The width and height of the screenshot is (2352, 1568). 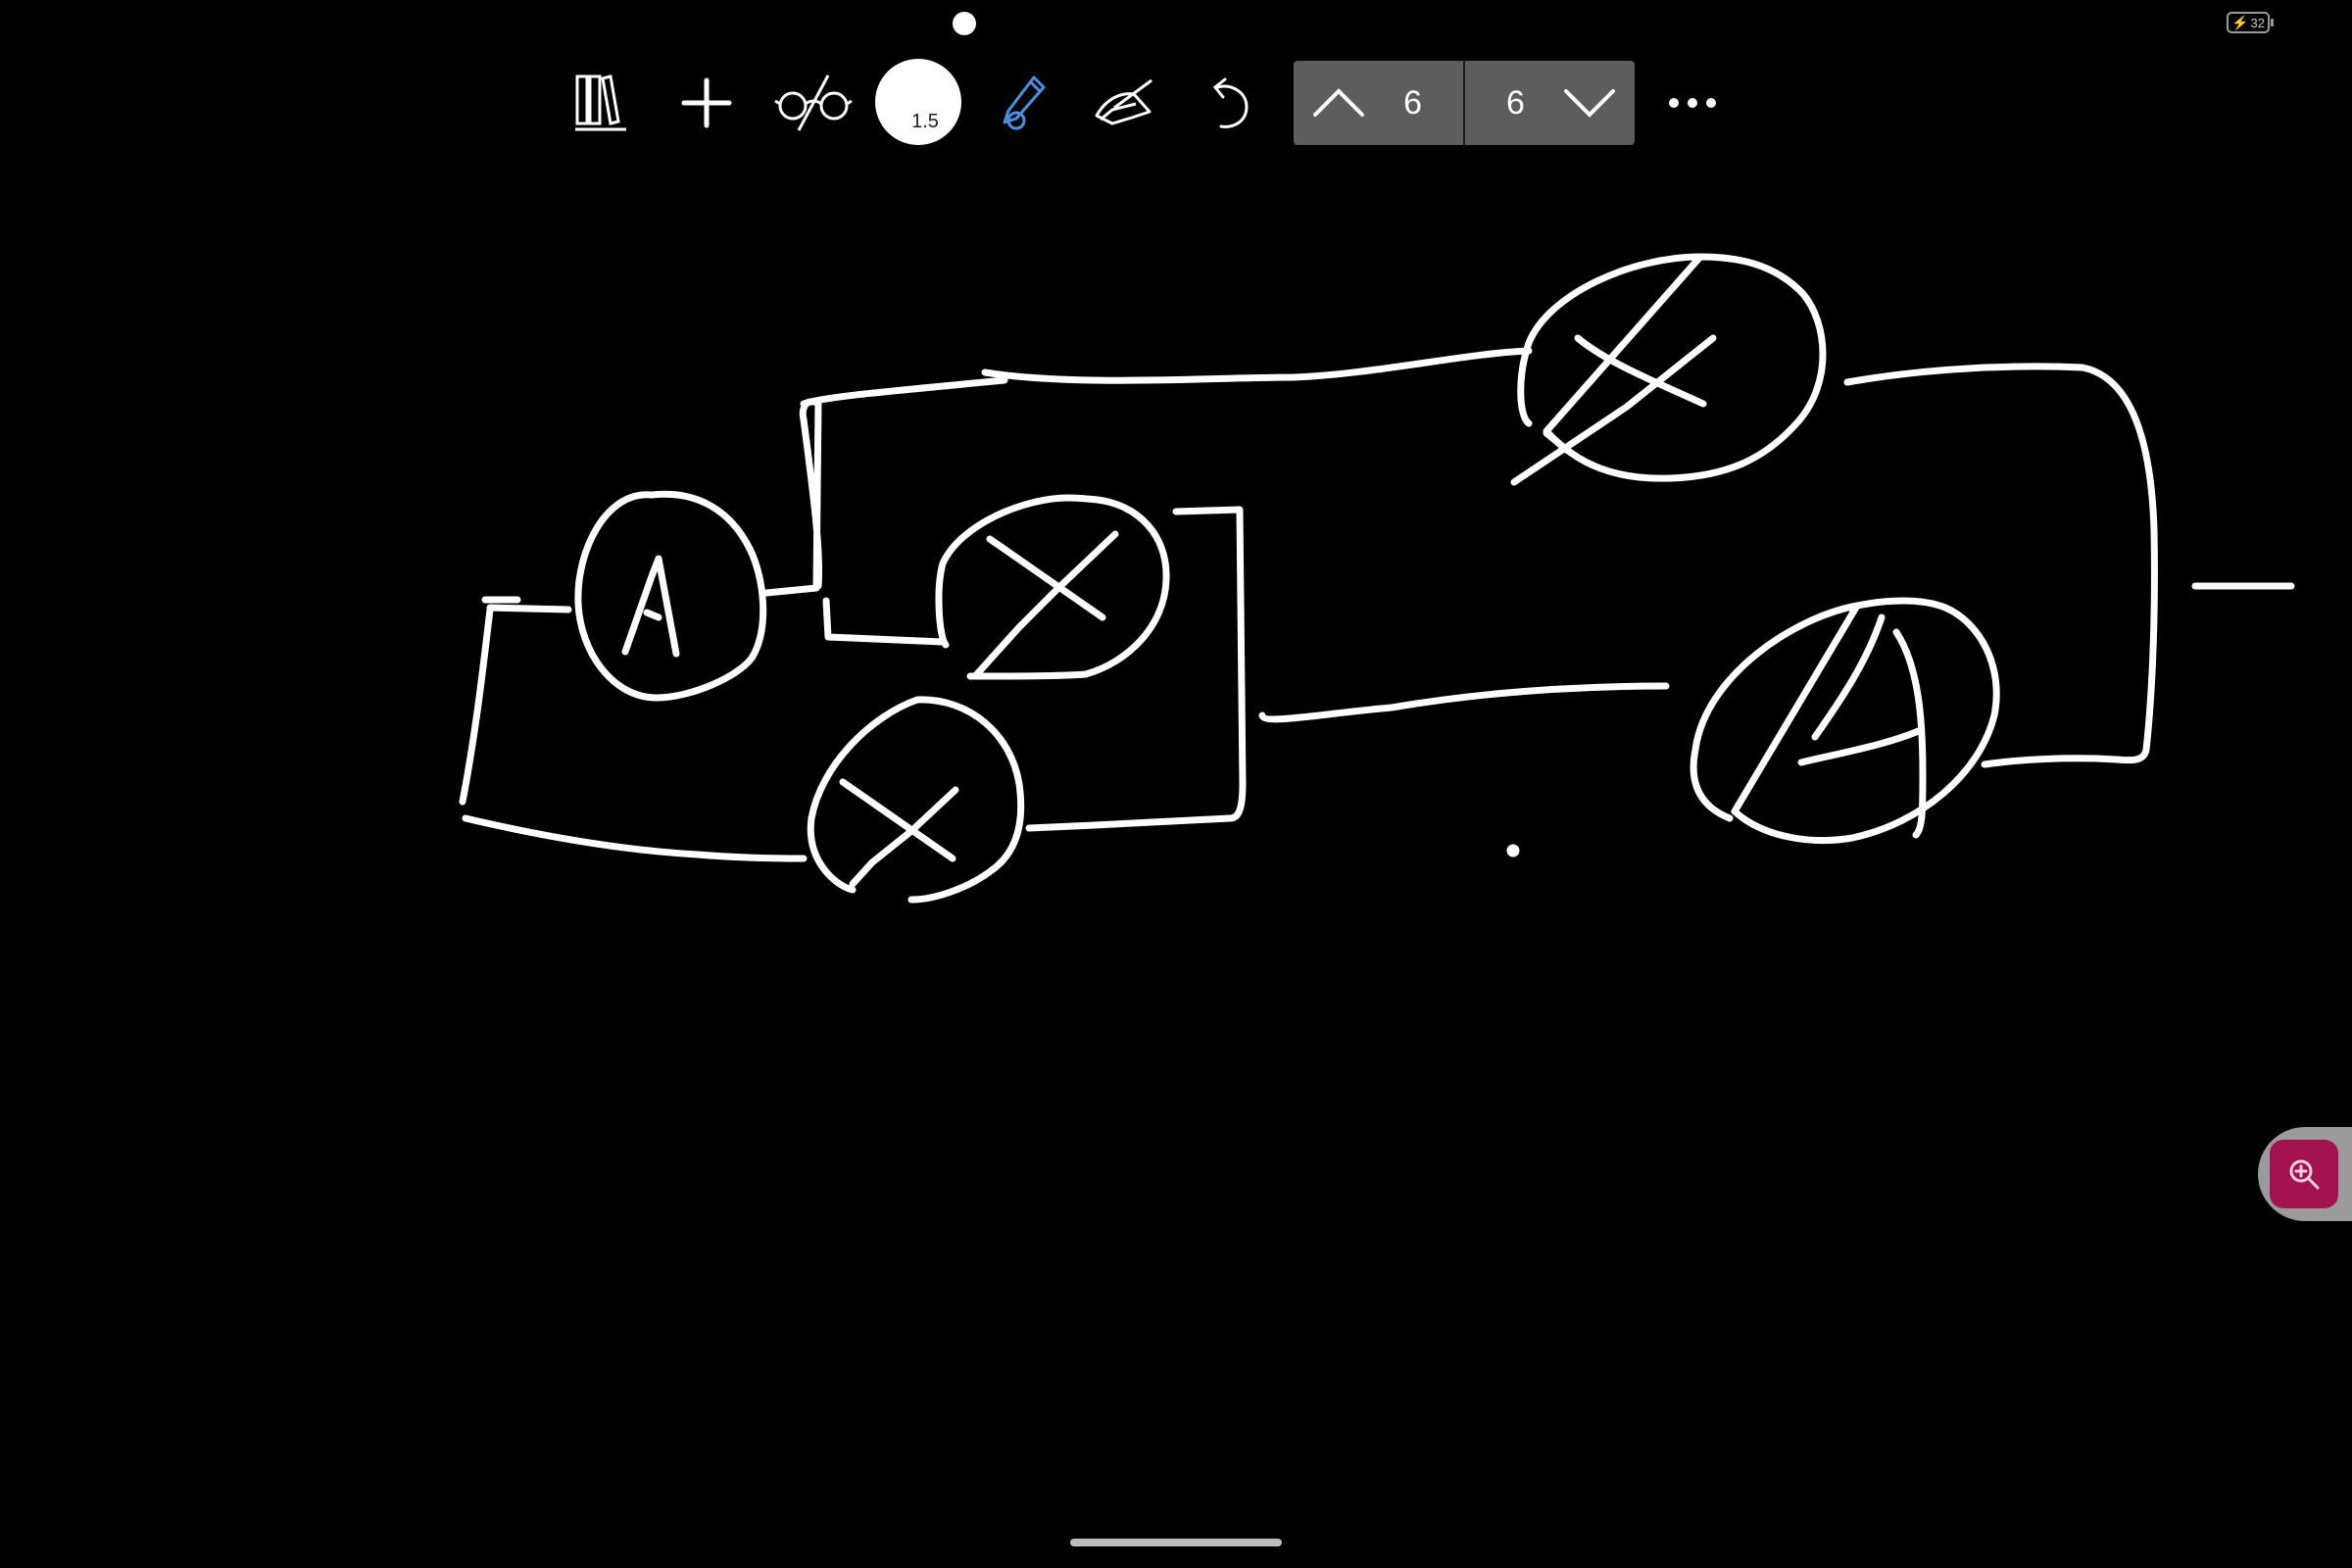 What do you see at coordinates (1176, 103) in the screenshot?
I see `toolbar: 1.5 6 6` at bounding box center [1176, 103].